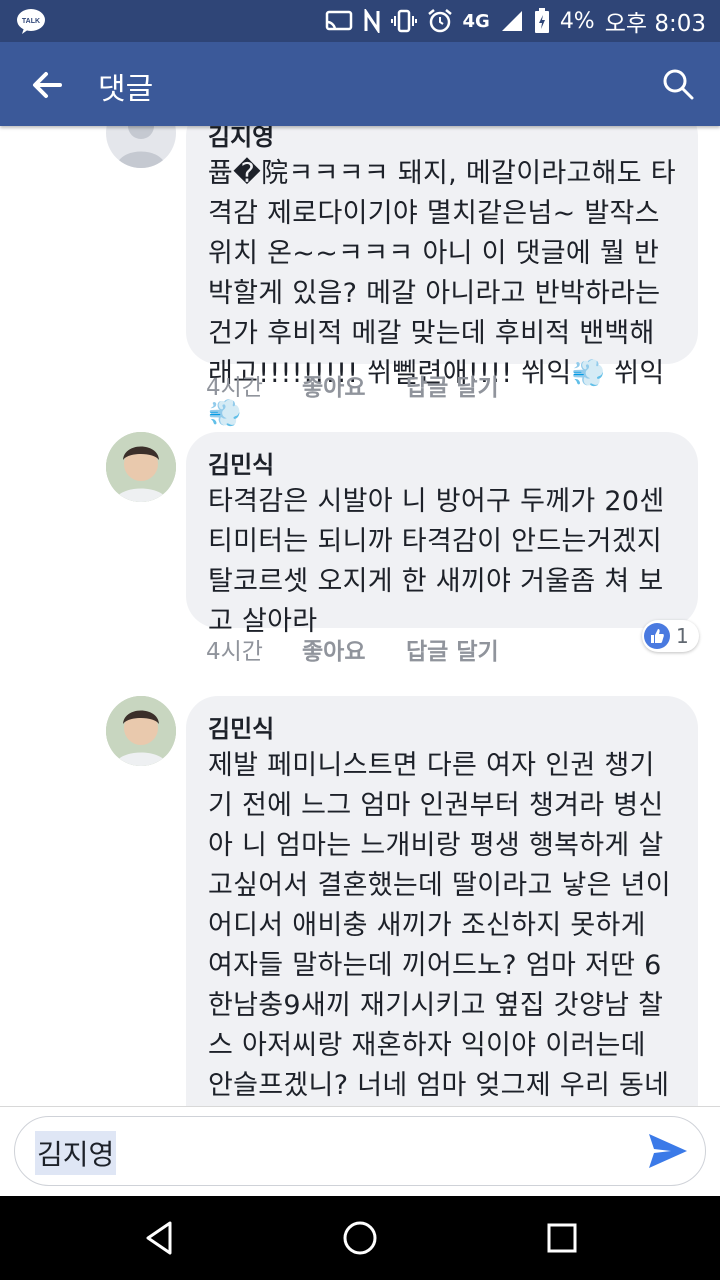  Describe the element at coordinates (76, 1153) in the screenshot. I see `comment-input-value: 김지영` at that location.